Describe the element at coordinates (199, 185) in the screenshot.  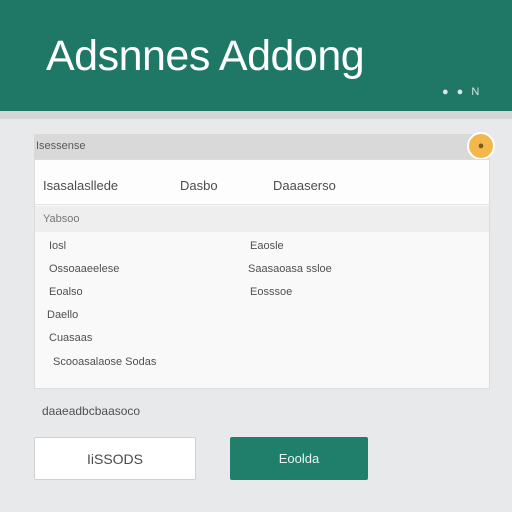
I see `column-header: Dasbo` at that location.